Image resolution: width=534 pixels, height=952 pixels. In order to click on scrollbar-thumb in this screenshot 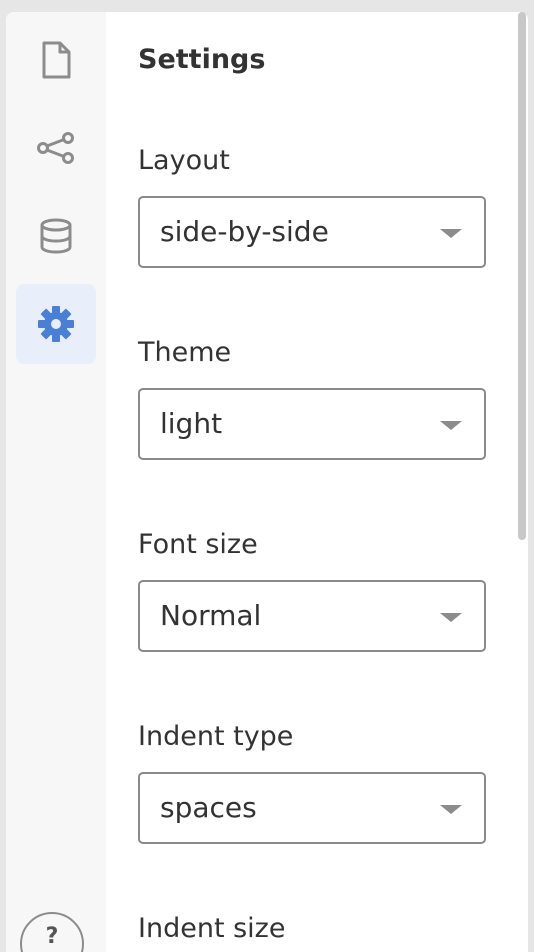, I will do `click(522, 276)`.